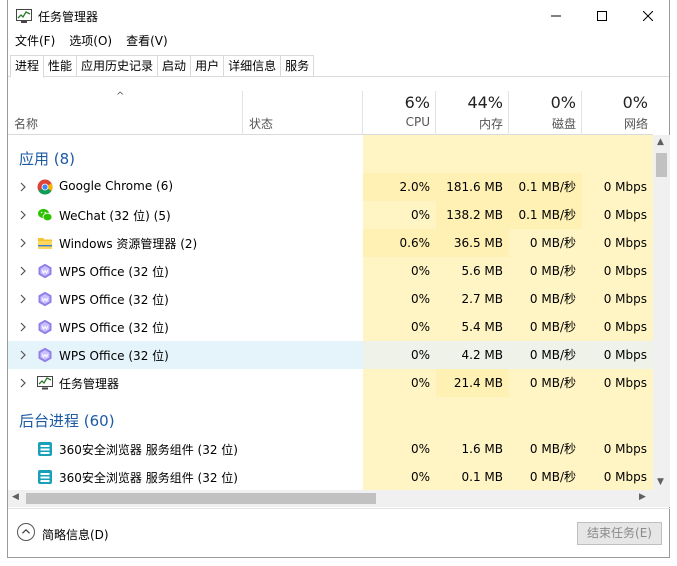 Image resolution: width=677 pixels, height=566 pixels. What do you see at coordinates (472, 271) in the screenshot?
I see `memory-value: 5.6 MB` at bounding box center [472, 271].